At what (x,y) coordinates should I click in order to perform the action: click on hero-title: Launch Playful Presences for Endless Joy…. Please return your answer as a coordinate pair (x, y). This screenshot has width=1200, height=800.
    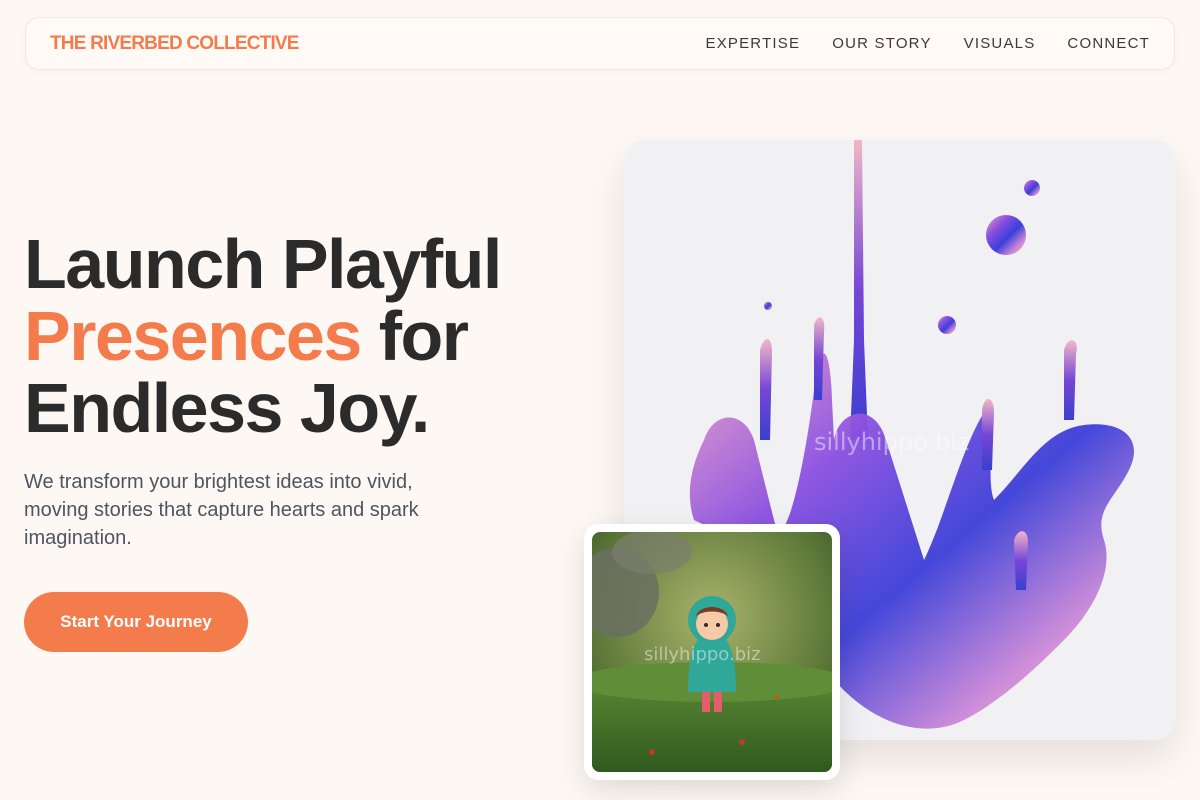
    Looking at the image, I should click on (304, 336).